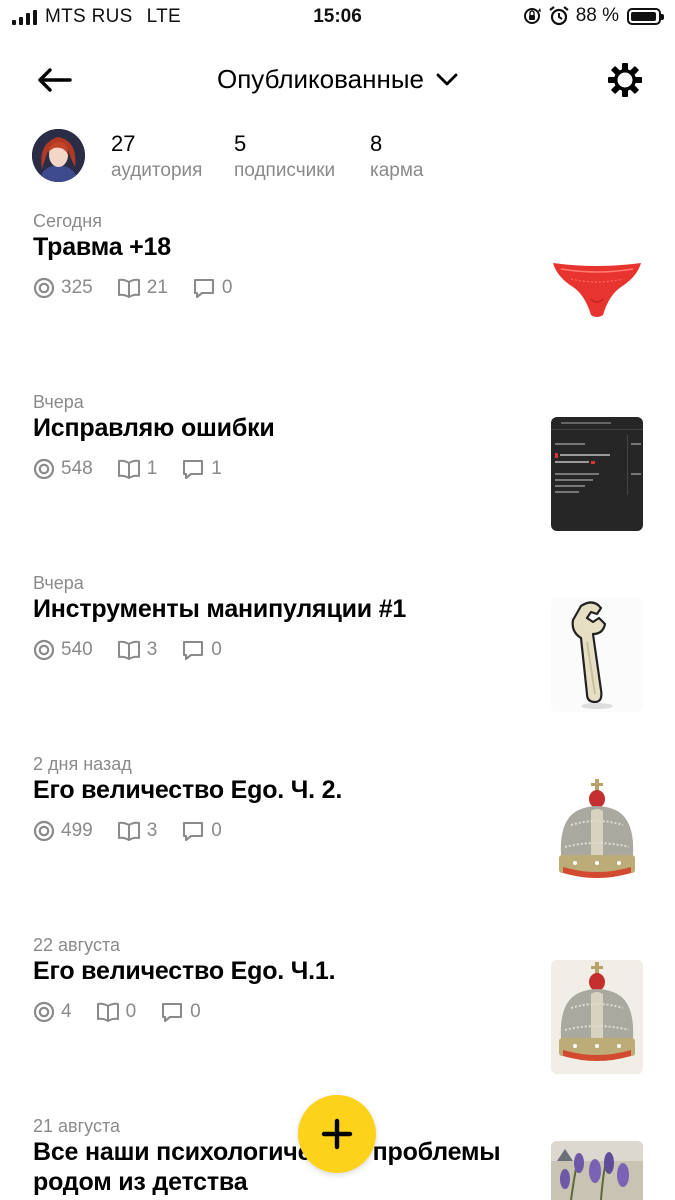  What do you see at coordinates (240, 143) in the screenshot?
I see `stat-value: 5` at bounding box center [240, 143].